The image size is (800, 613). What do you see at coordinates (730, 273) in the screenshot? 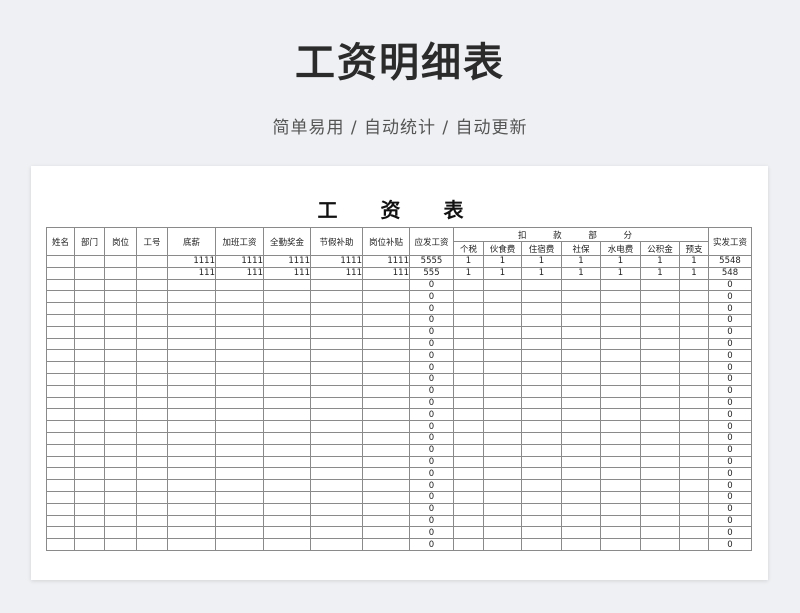
I see `cell-net: 548` at bounding box center [730, 273].